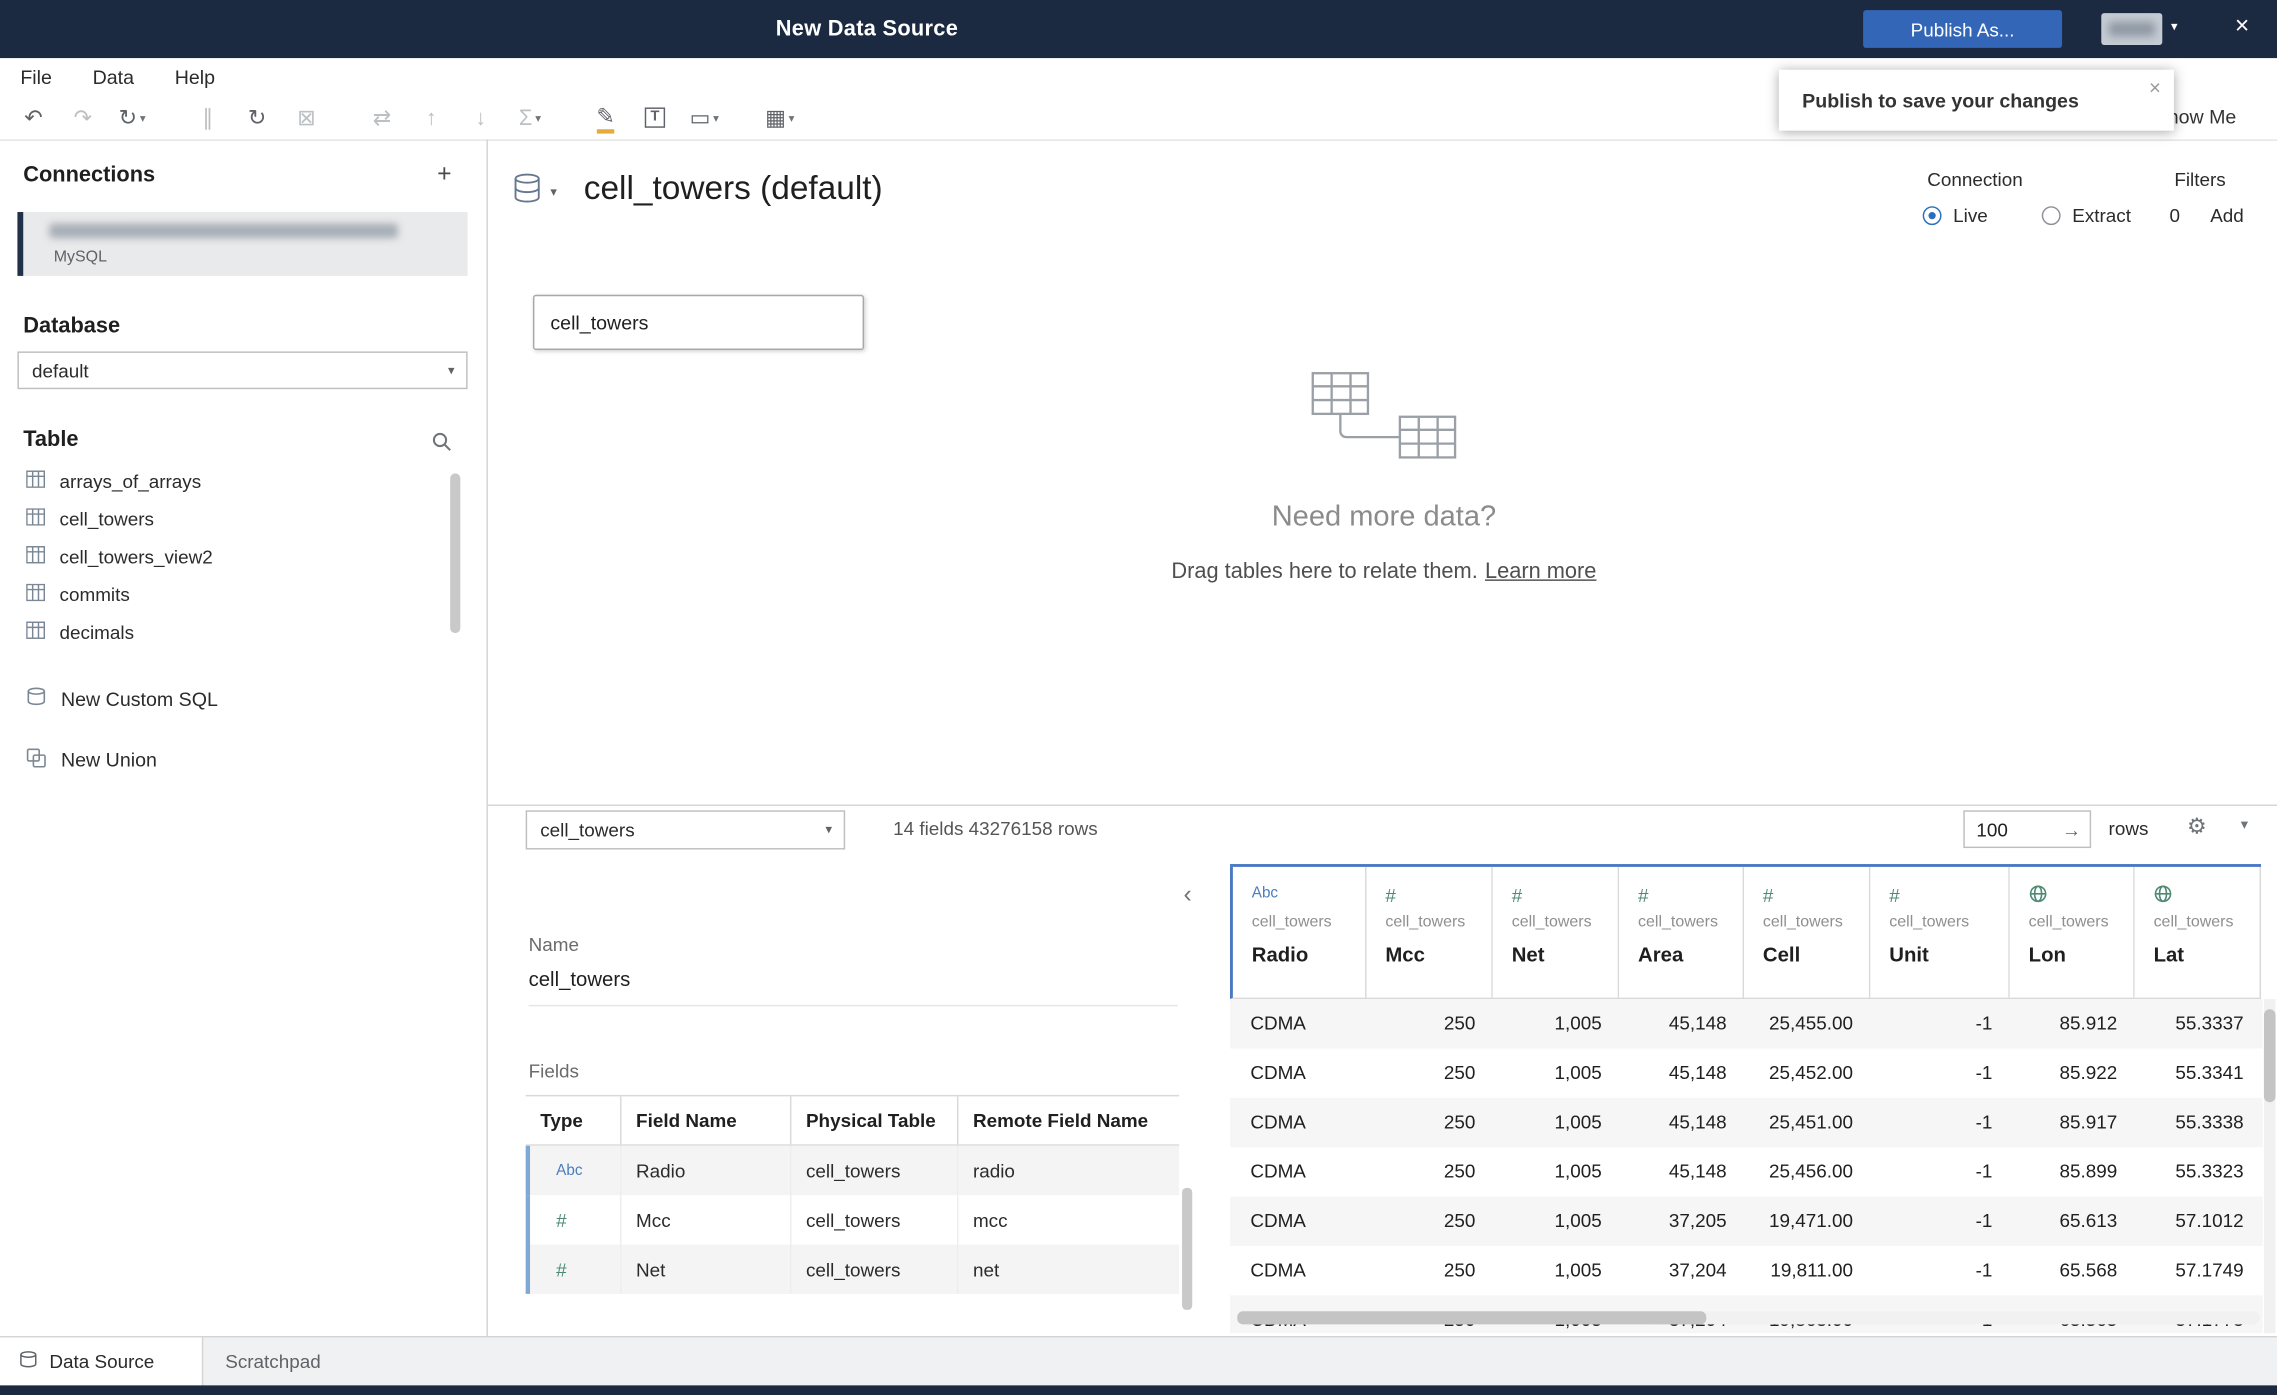 This screenshot has width=2277, height=1395. Describe the element at coordinates (1970, 216) in the screenshot. I see `live-label: Live` at that location.